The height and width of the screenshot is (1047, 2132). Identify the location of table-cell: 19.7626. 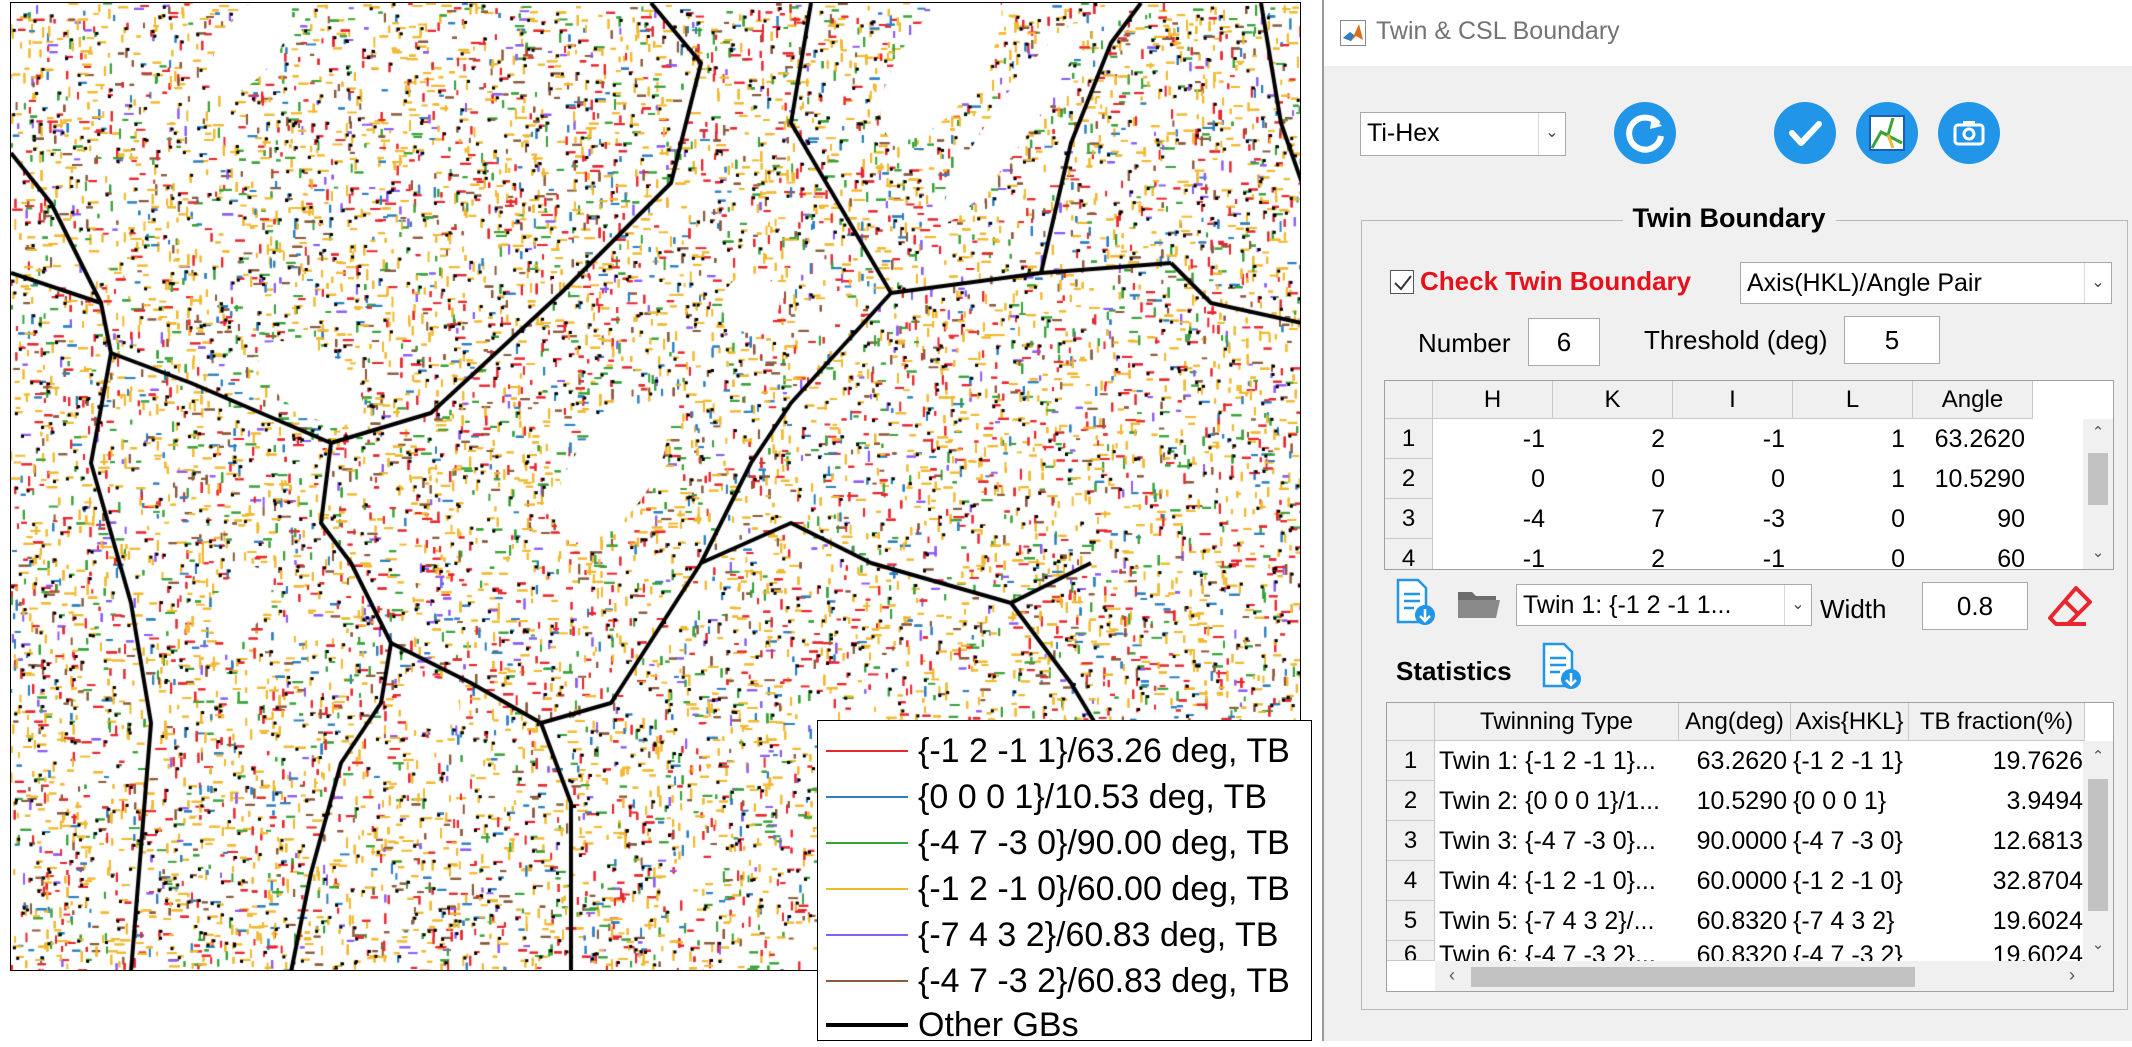
(1997, 761).